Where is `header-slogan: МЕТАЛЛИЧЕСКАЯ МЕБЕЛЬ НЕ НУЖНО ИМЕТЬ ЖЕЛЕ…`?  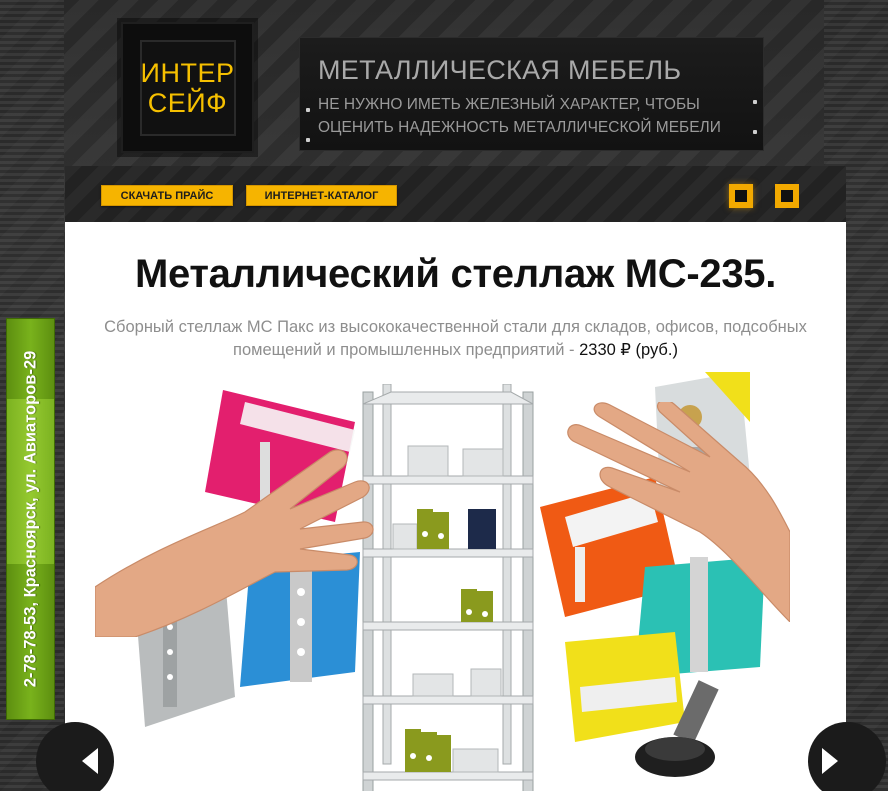
header-slogan: МЕТАЛЛИЧЕСКАЯ МЕБЕЛЬ НЕ НУЖНО ИМЕТЬ ЖЕЛЕ… is located at coordinates (531, 94).